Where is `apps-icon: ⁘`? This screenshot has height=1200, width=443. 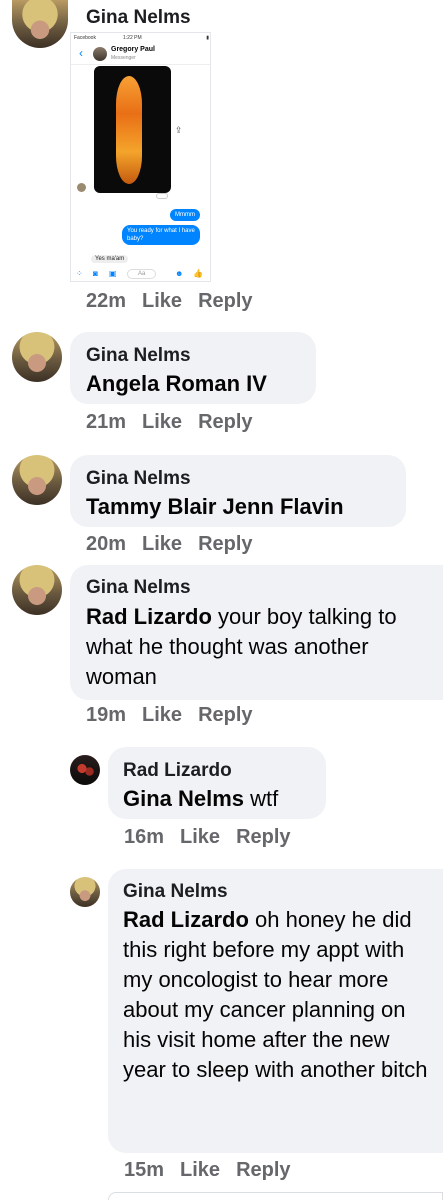 apps-icon: ⁘ is located at coordinates (79, 273).